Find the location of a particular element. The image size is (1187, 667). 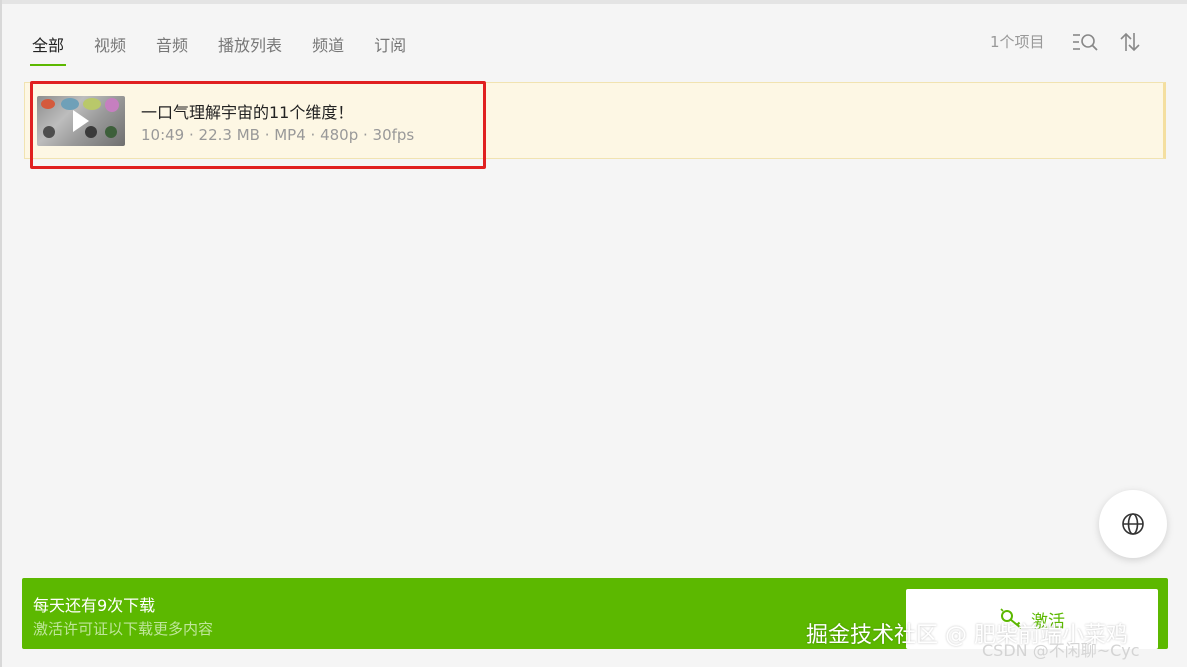

tab-channel: 频道 is located at coordinates (328, 44).